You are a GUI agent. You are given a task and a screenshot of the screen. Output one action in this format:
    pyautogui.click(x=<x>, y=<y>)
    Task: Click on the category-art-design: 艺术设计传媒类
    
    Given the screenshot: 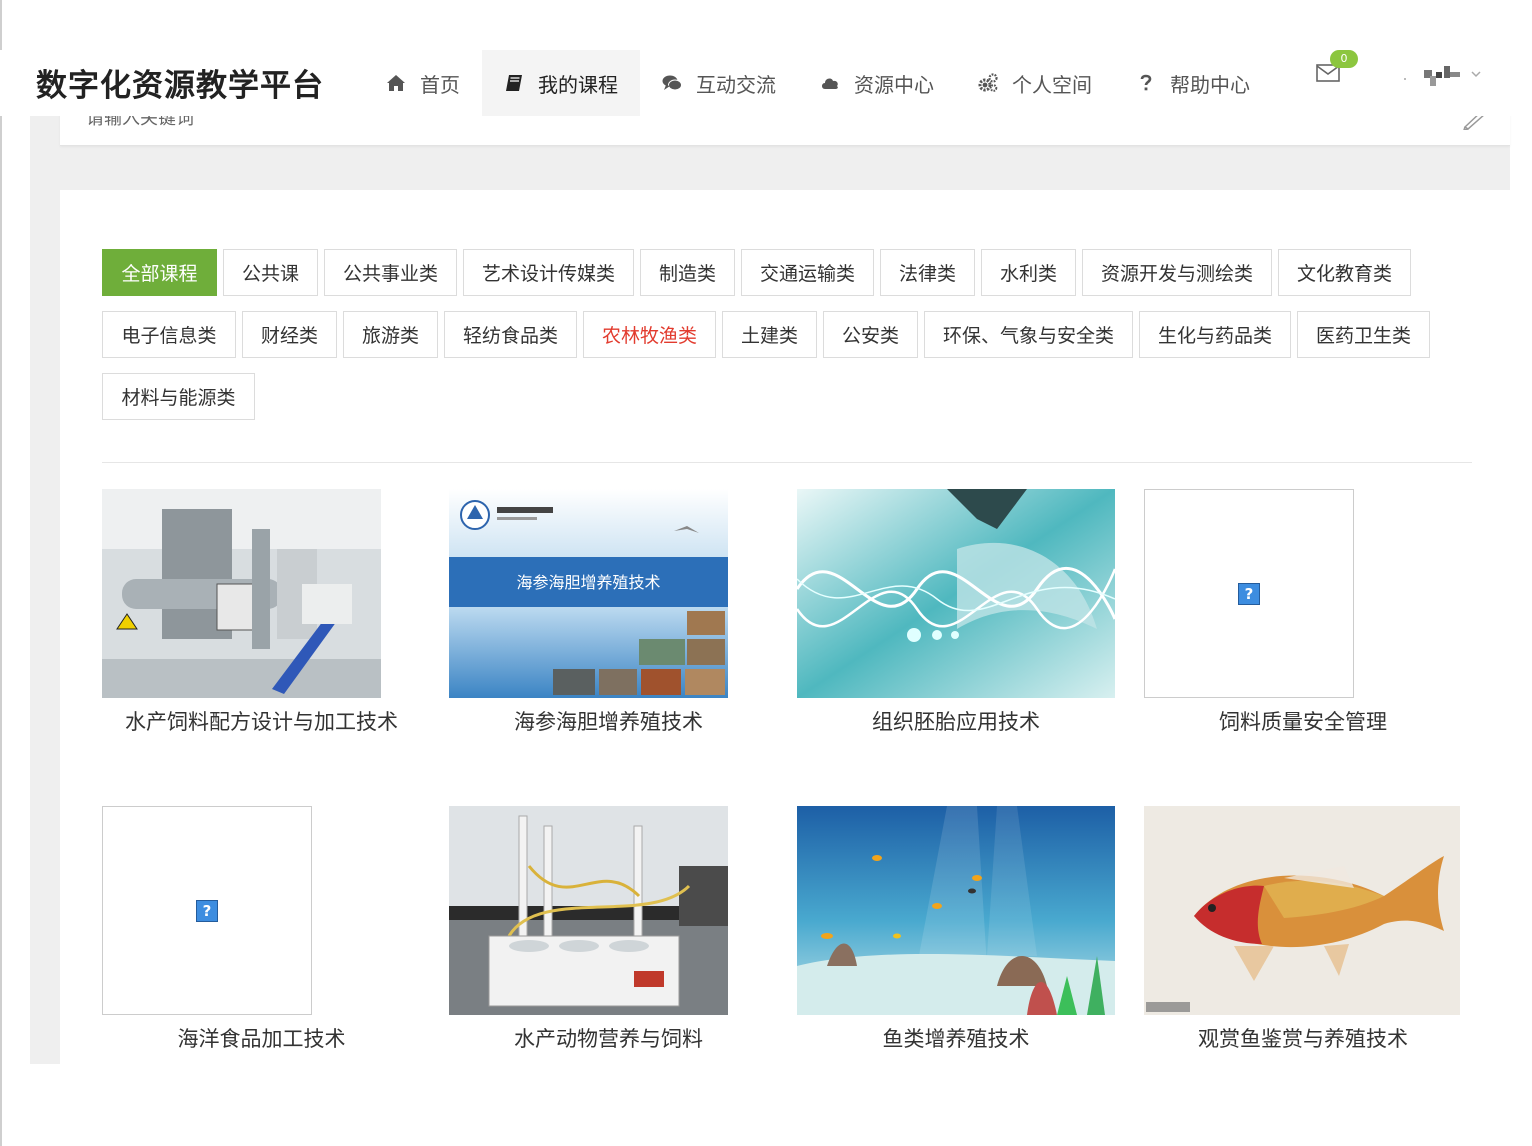 What is the action you would take?
    pyautogui.click(x=548, y=272)
    